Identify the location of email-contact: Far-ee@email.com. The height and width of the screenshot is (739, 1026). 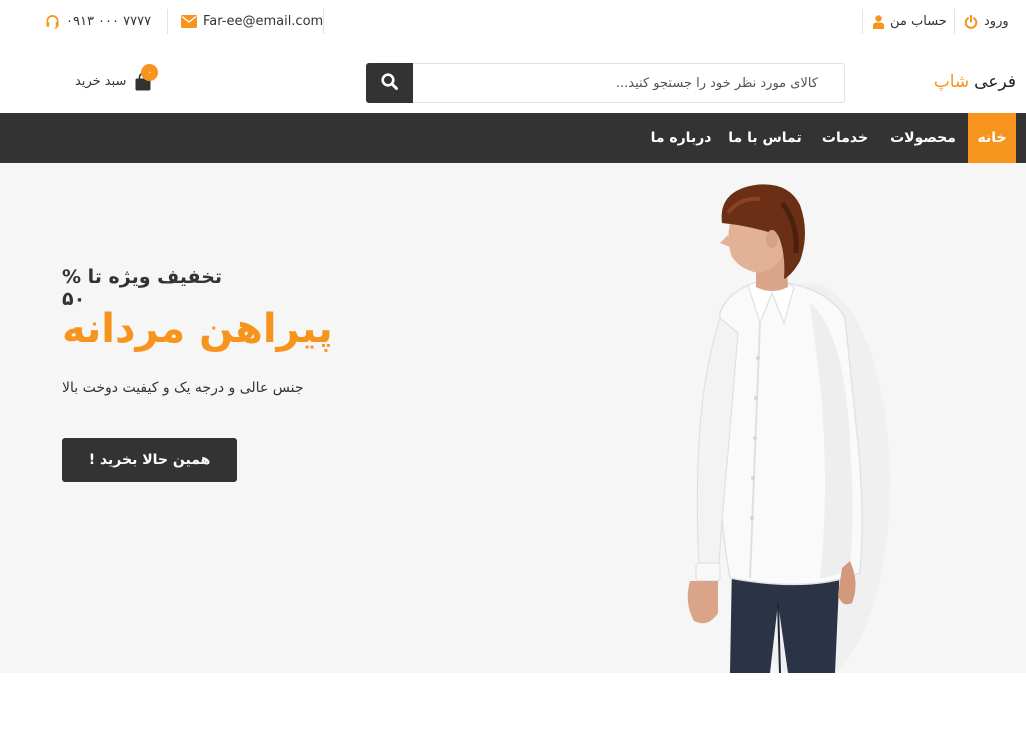
(252, 21).